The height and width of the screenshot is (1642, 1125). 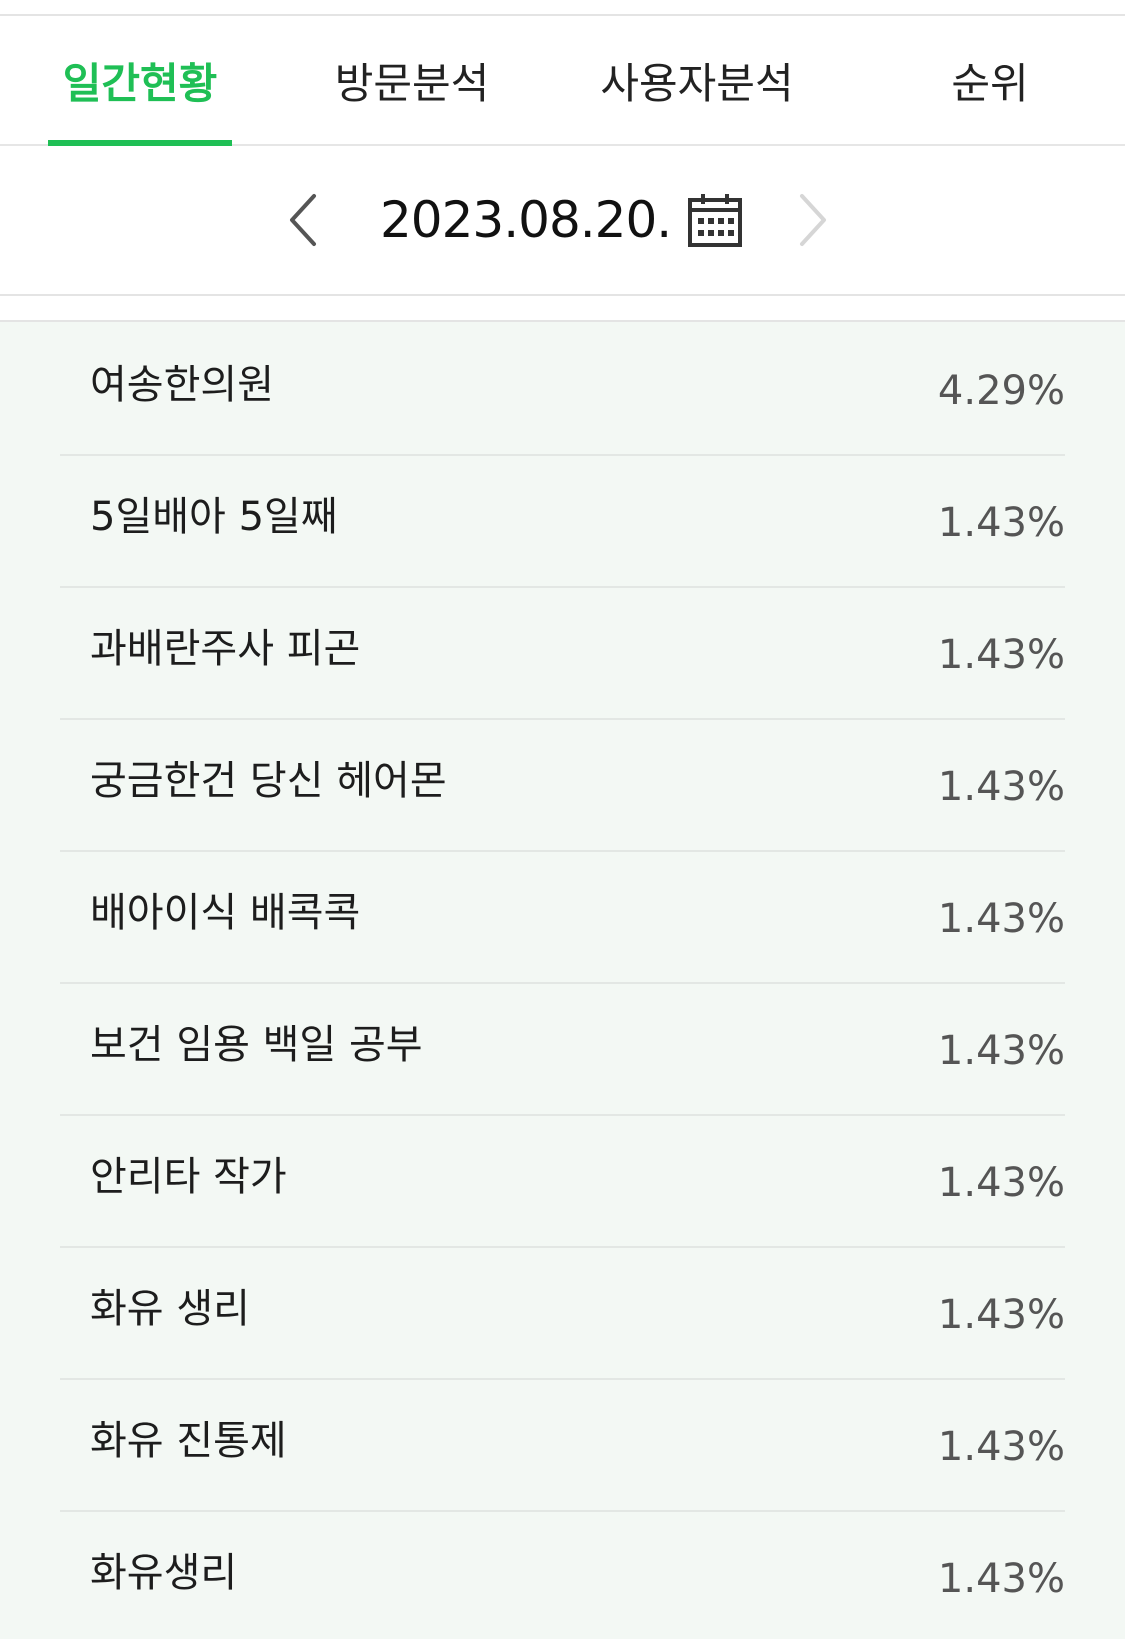 I want to click on tab-bar: 일간현황 방문분석 사용자분석 순위, so click(x=562, y=81).